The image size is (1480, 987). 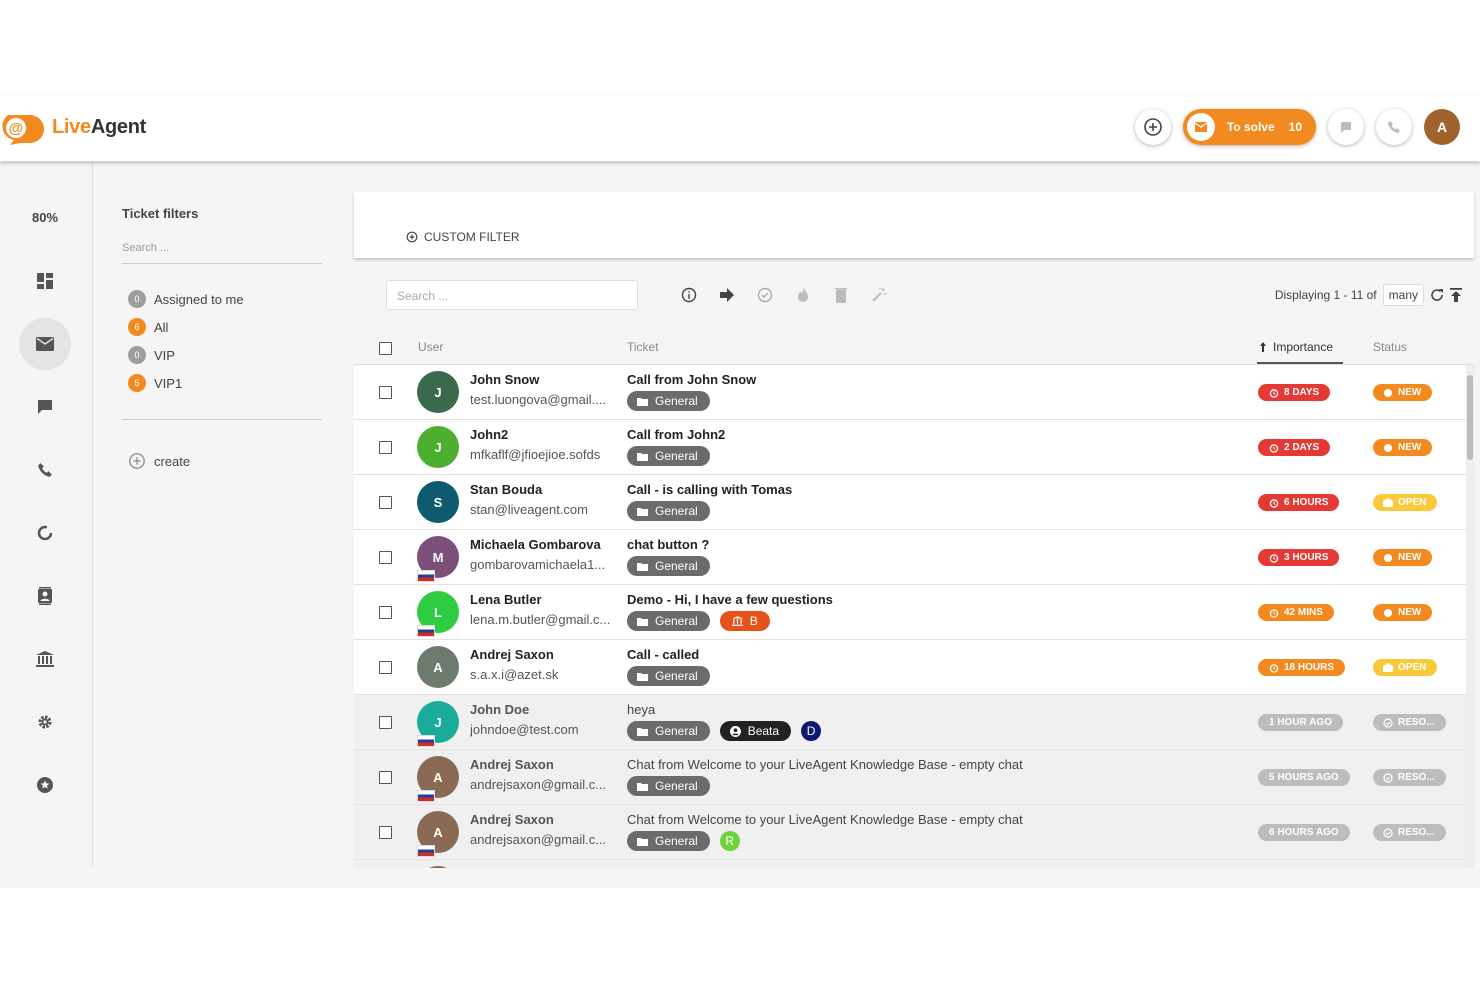 What do you see at coordinates (506, 489) in the screenshot?
I see `user-name: Stan Bouda` at bounding box center [506, 489].